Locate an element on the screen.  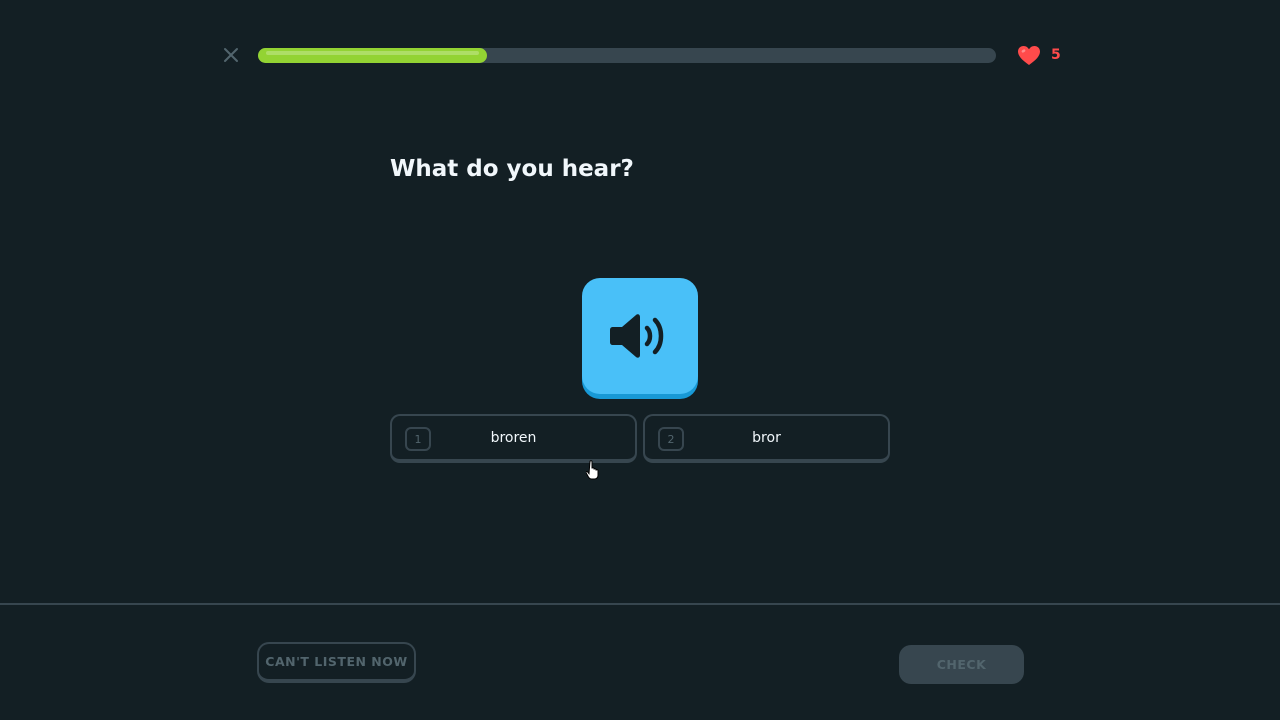
check-button: CHECK is located at coordinates (961, 664).